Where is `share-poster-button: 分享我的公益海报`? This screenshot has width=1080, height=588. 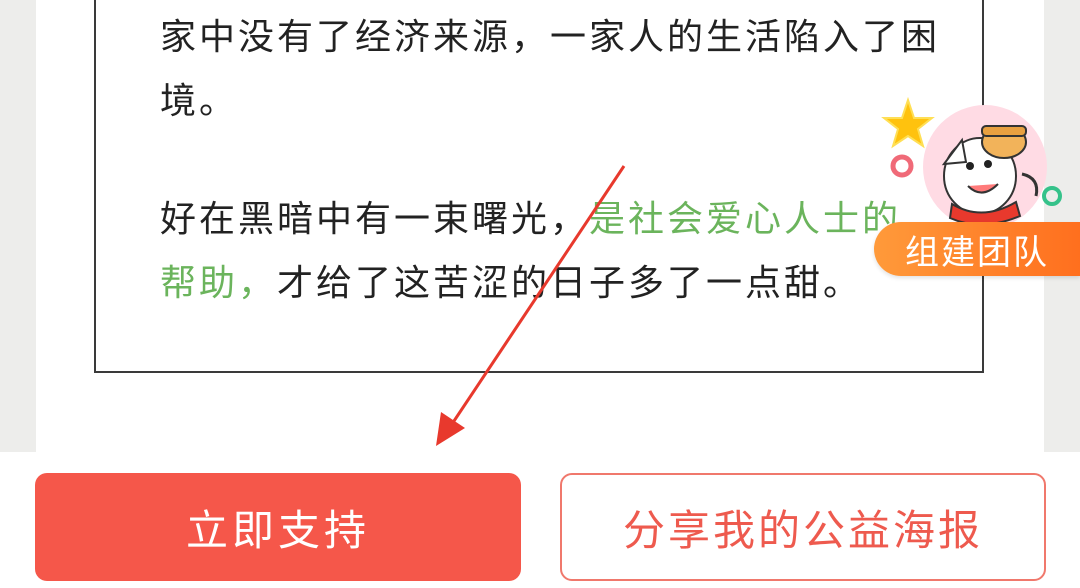
share-poster-button: 分享我的公益海报 is located at coordinates (803, 527).